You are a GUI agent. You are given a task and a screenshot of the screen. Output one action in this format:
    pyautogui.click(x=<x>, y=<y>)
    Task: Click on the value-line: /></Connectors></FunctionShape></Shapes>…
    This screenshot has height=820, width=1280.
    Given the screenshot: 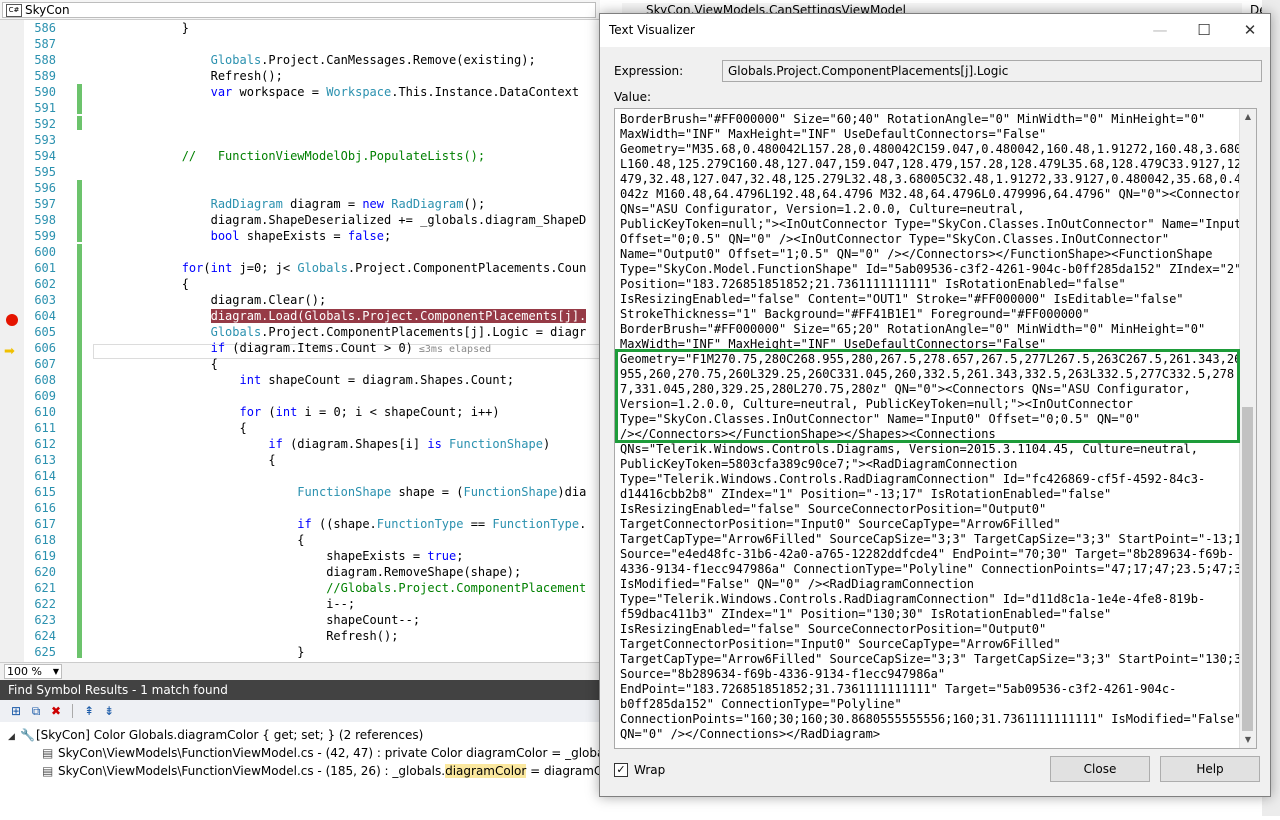 What is the action you would take?
    pyautogui.click(x=808, y=434)
    